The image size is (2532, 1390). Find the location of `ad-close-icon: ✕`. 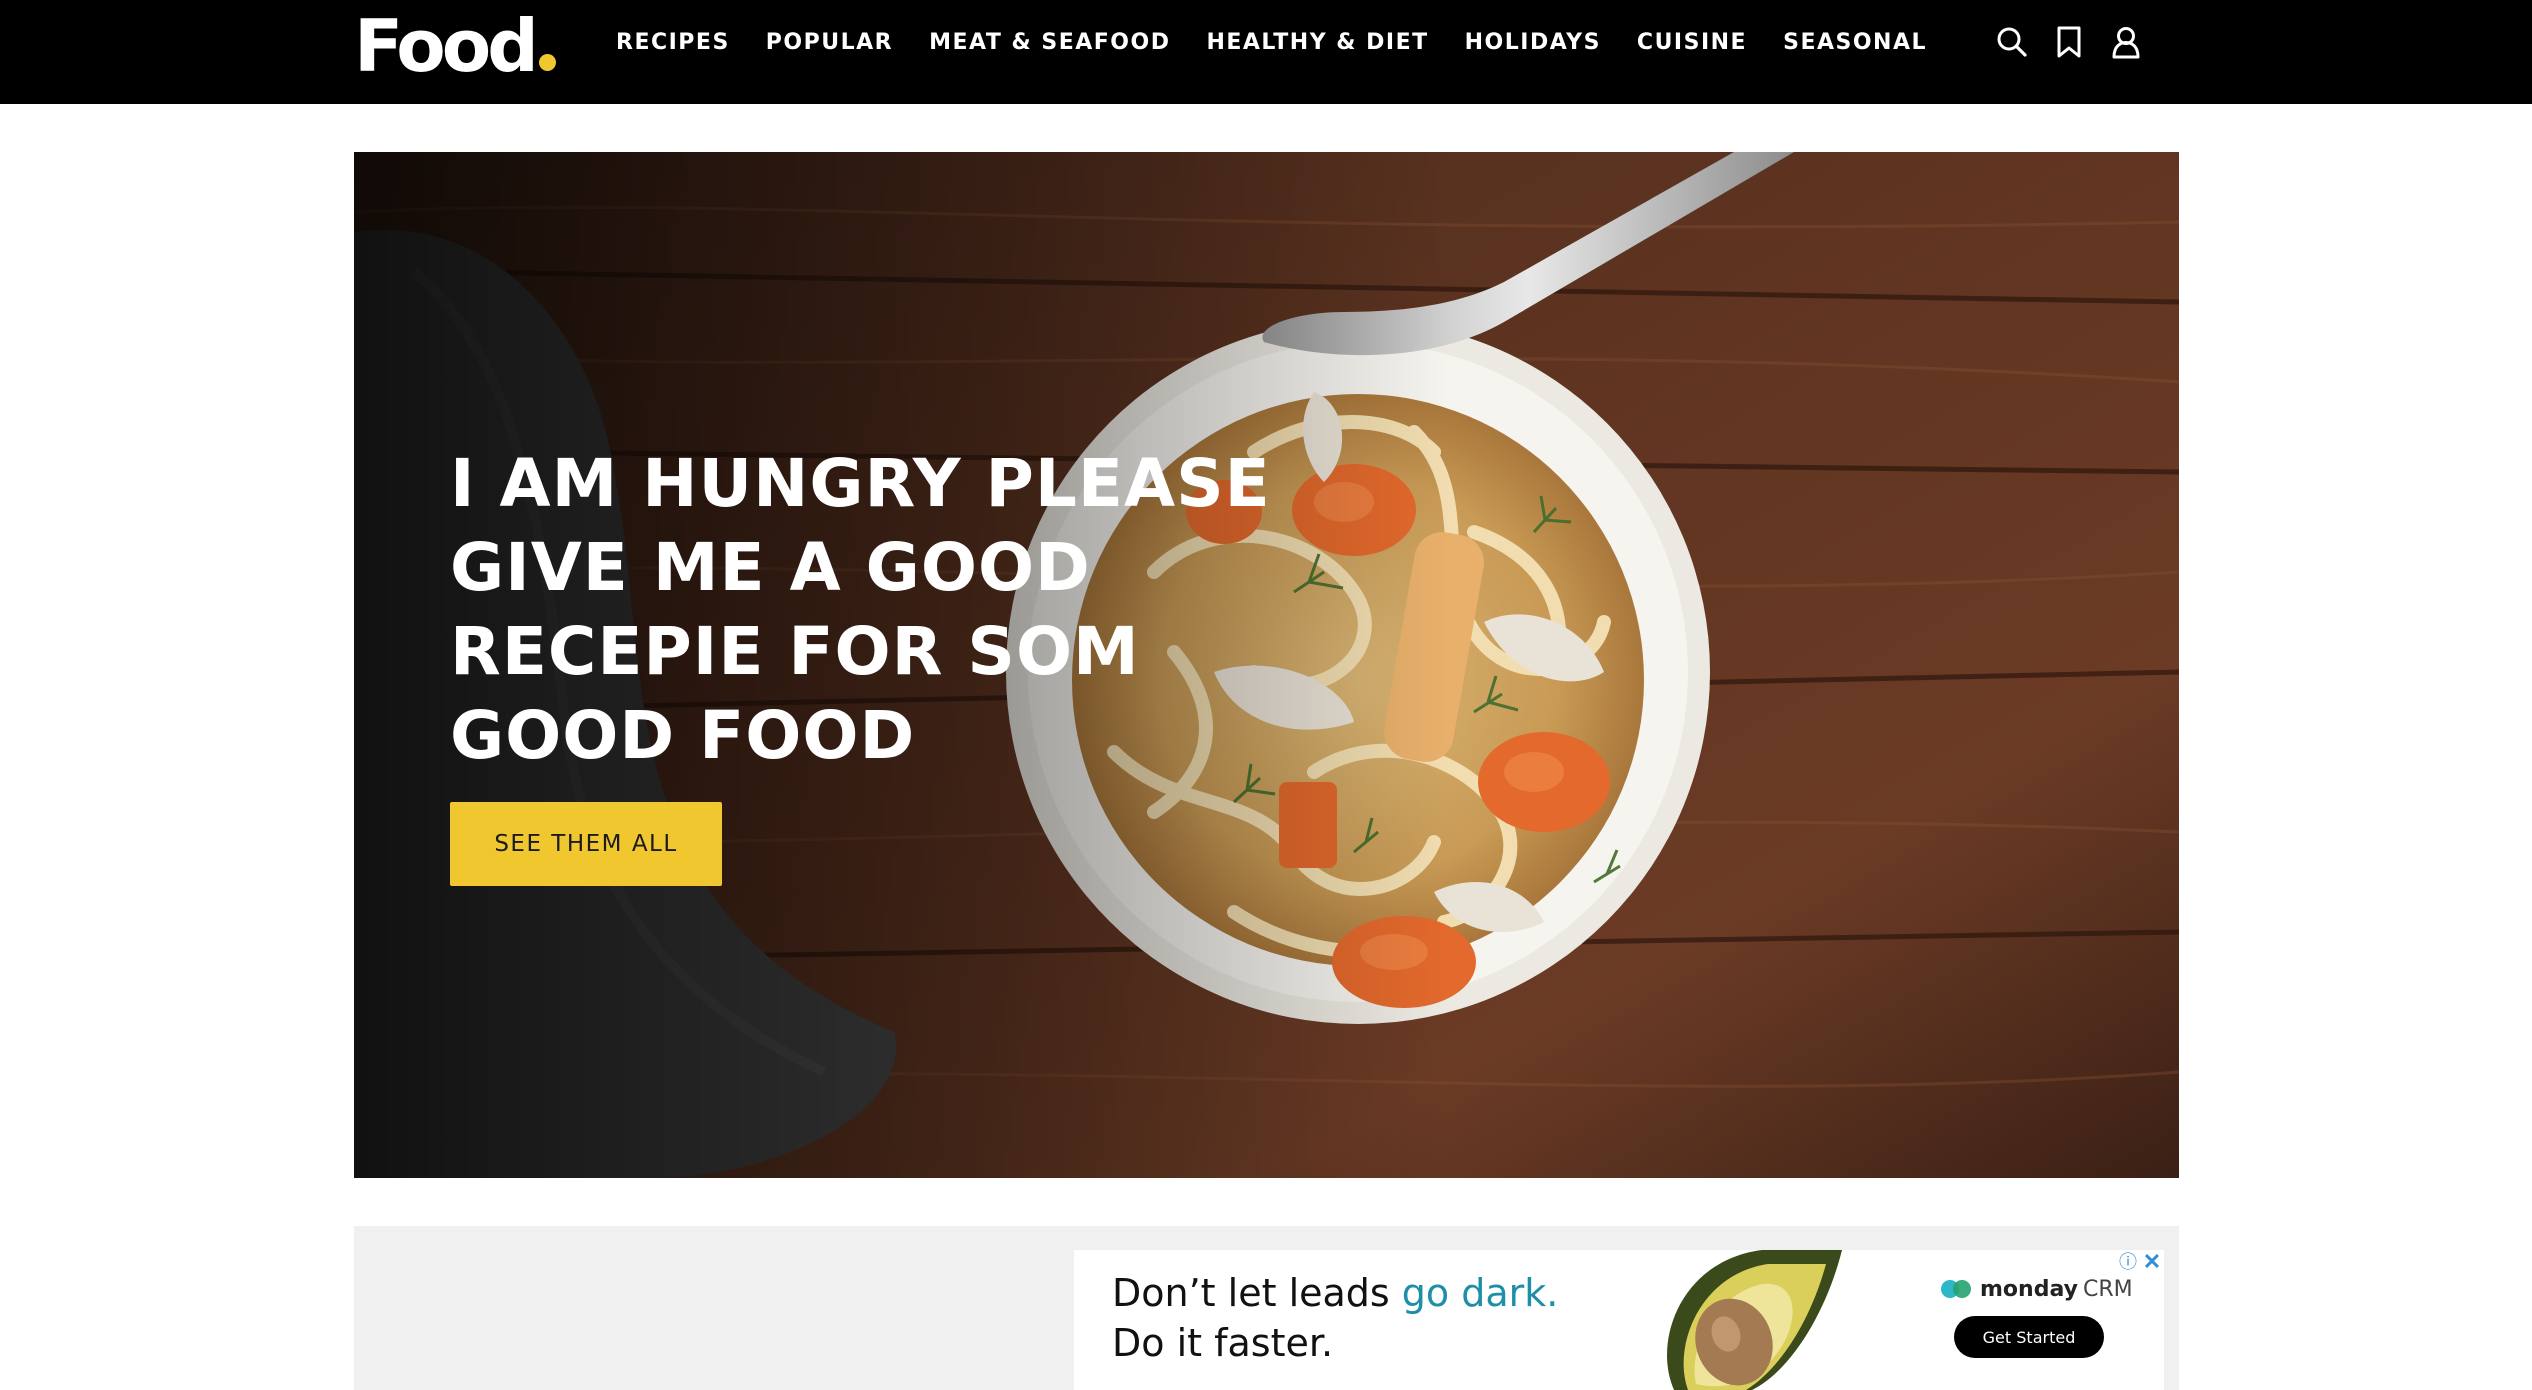

ad-close-icon: ✕ is located at coordinates (2152, 1262).